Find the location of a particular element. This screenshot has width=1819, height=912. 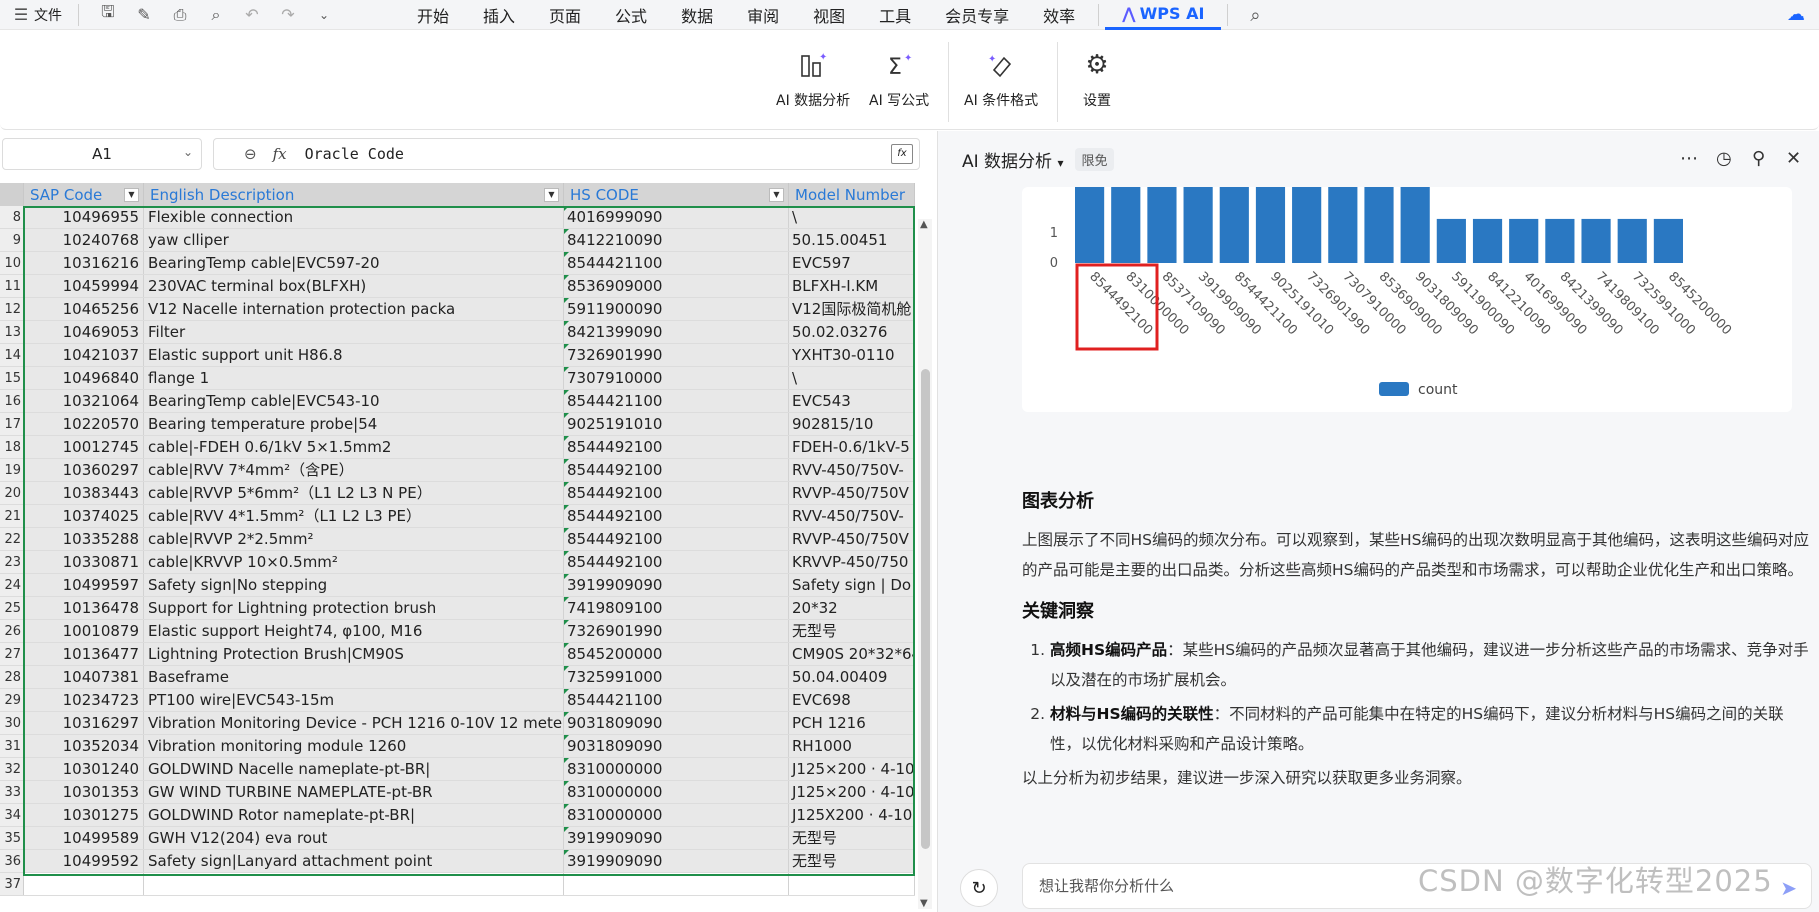

description-cell: Filter is located at coordinates (354, 332).